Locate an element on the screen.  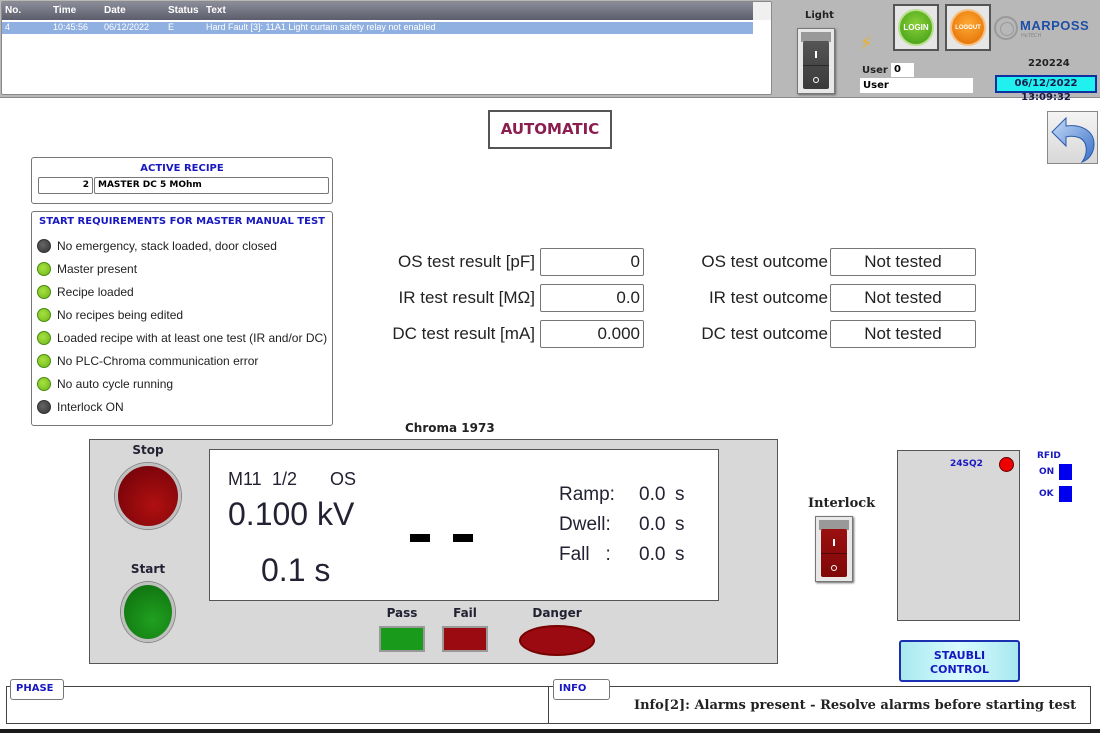
memory-label: M11 is located at coordinates (245, 479).